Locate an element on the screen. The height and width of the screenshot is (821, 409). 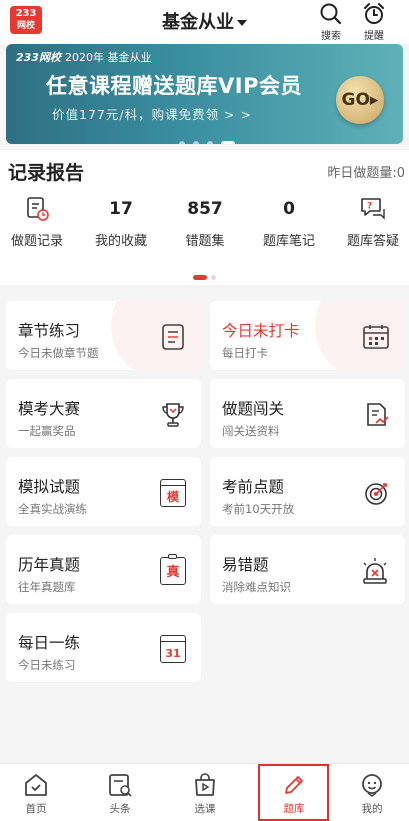
stat-label: 题库答疑 is located at coordinates (372, 241).